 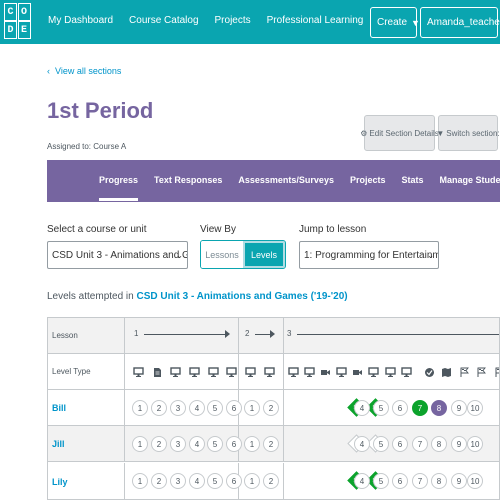 What do you see at coordinates (289, 333) in the screenshot?
I see `lesson-number: 3` at bounding box center [289, 333].